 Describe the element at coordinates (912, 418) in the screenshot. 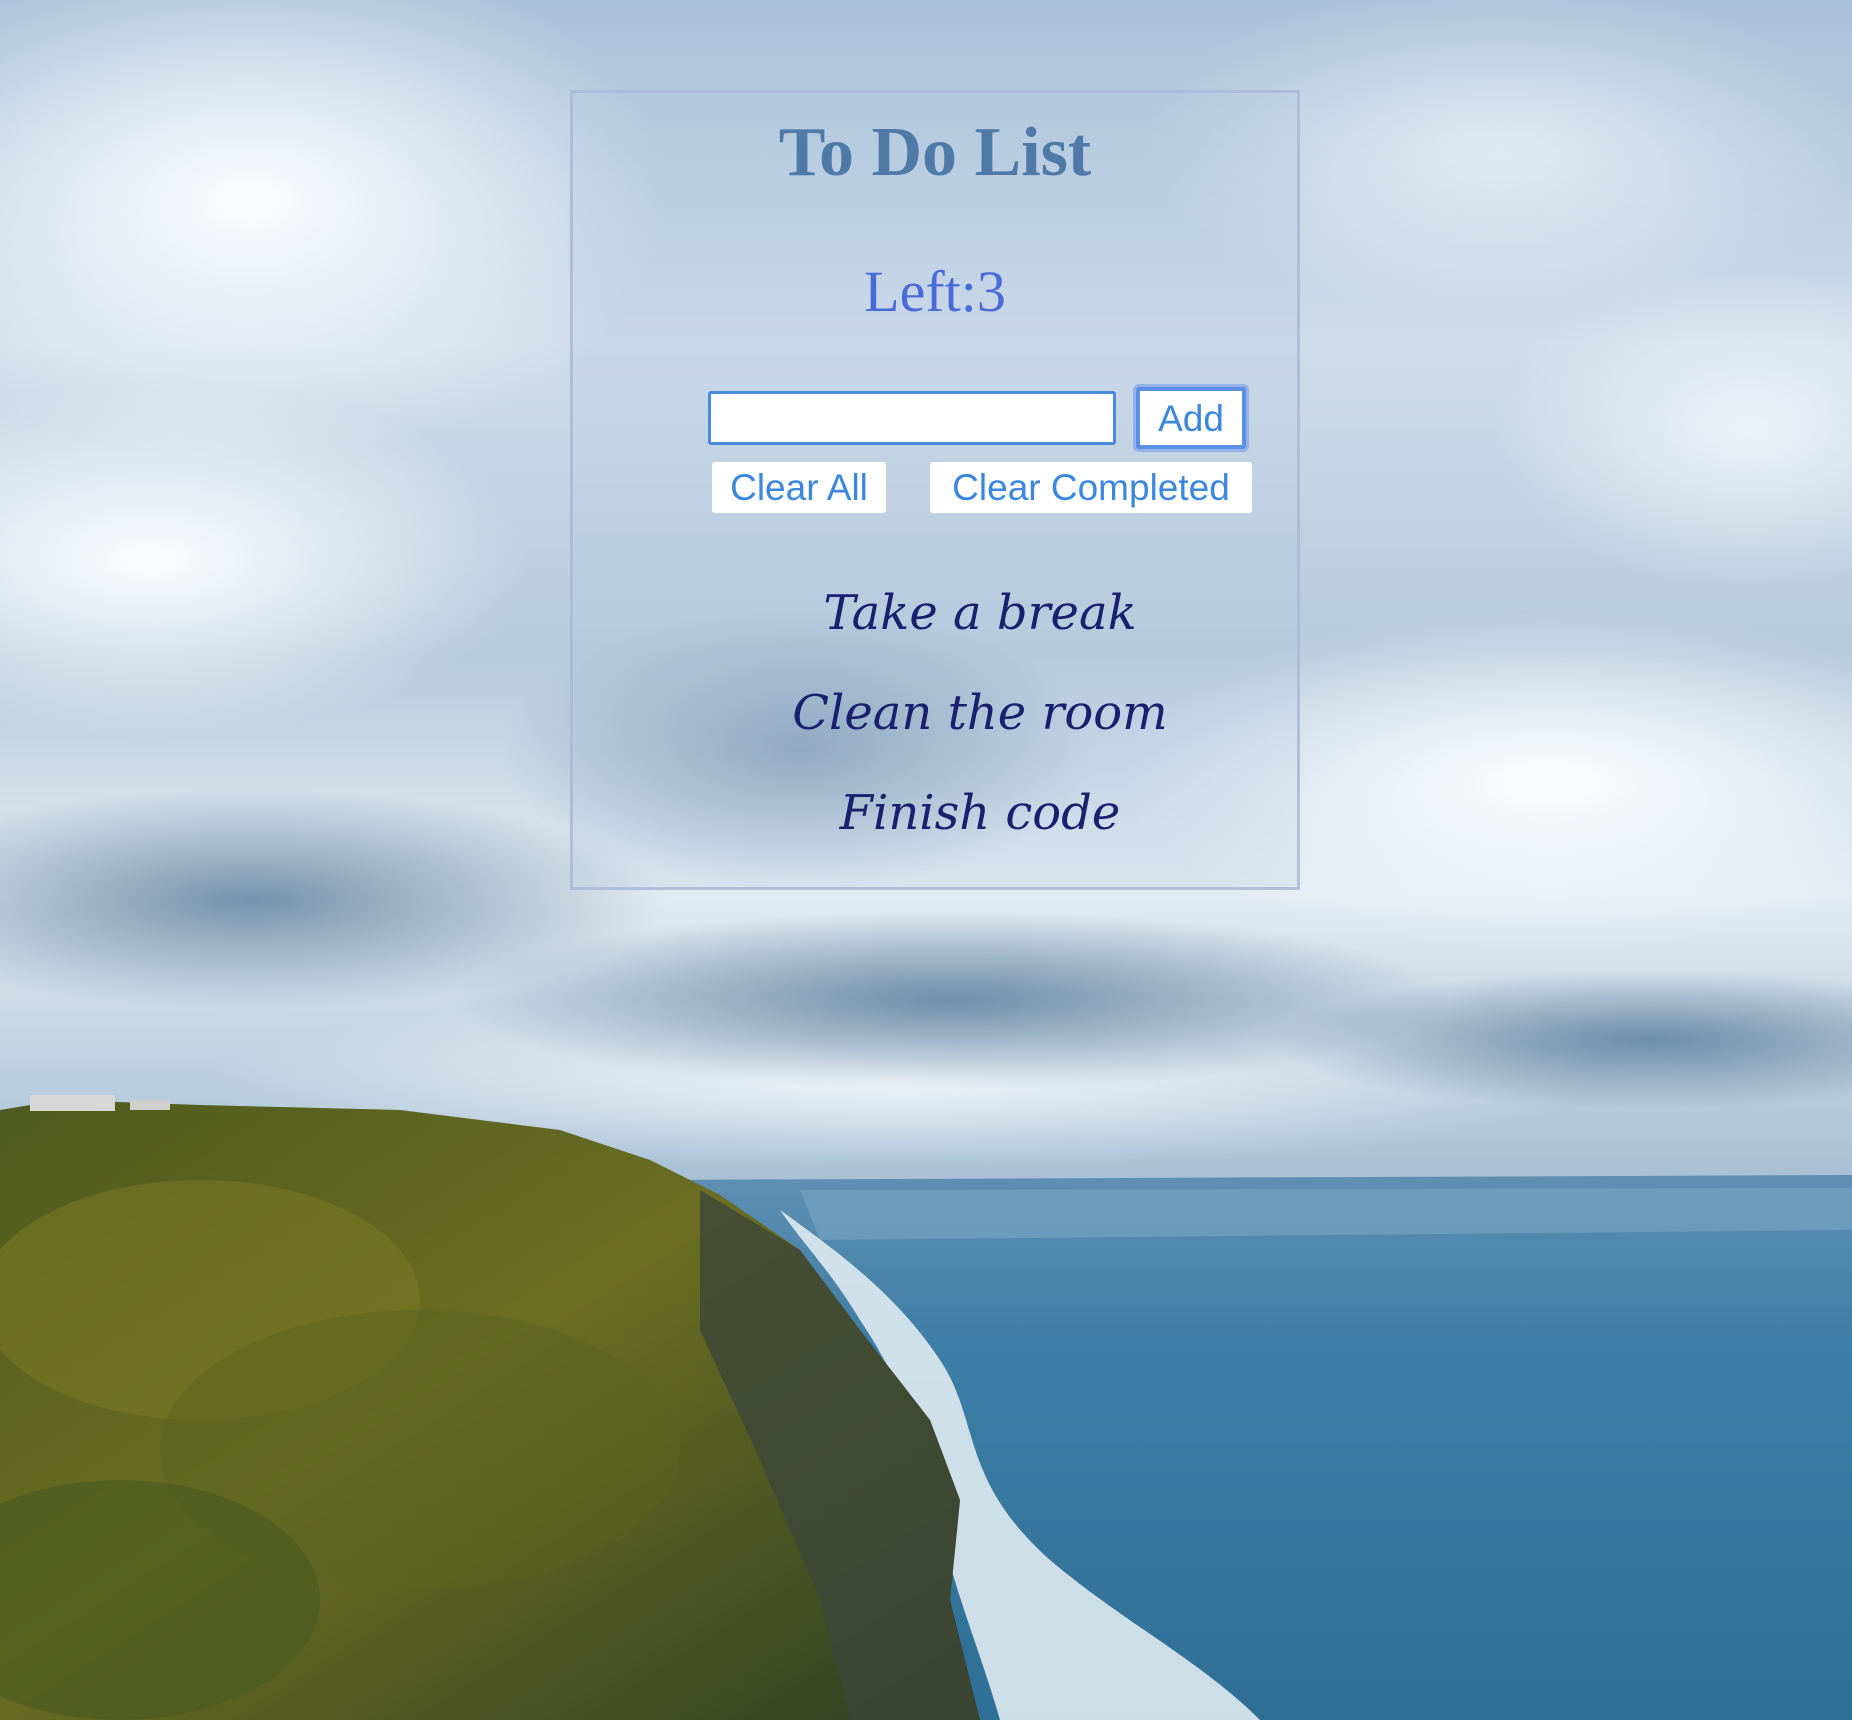

I see `new-task-input` at that location.